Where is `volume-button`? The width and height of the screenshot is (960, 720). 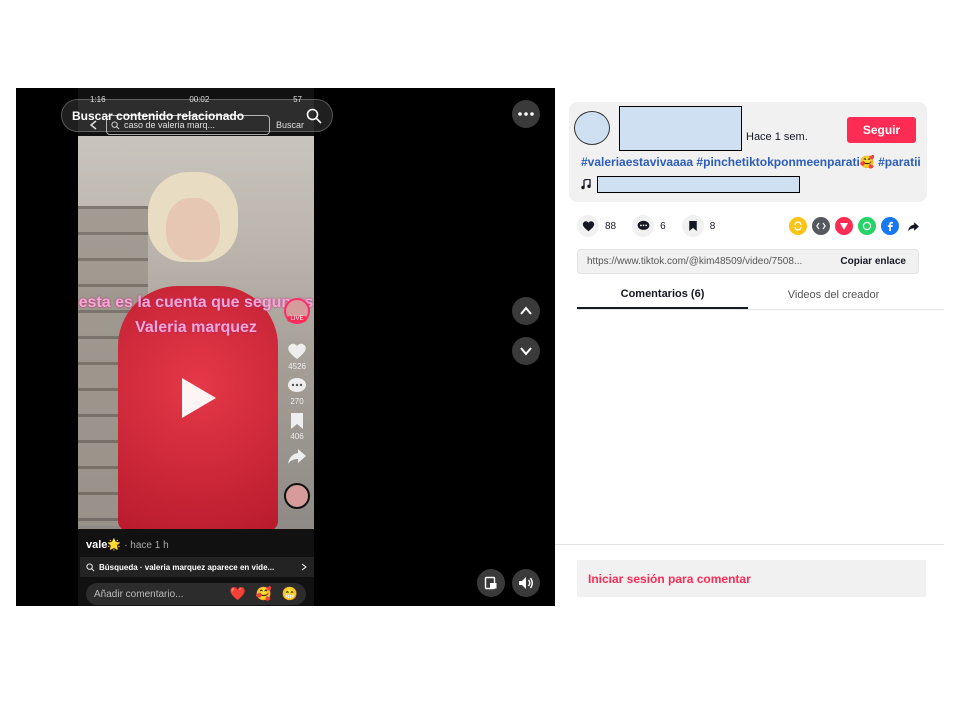
volume-button is located at coordinates (526, 583).